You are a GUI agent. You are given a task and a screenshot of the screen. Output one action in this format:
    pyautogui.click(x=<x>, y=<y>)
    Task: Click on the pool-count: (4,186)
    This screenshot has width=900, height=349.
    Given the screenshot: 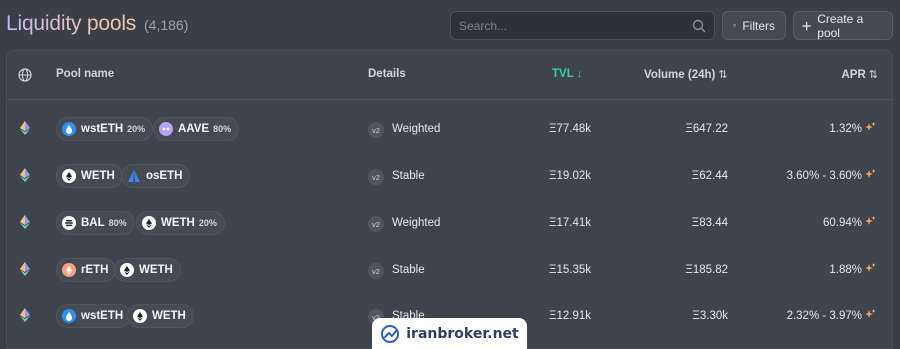 What is the action you would take?
    pyautogui.click(x=166, y=25)
    